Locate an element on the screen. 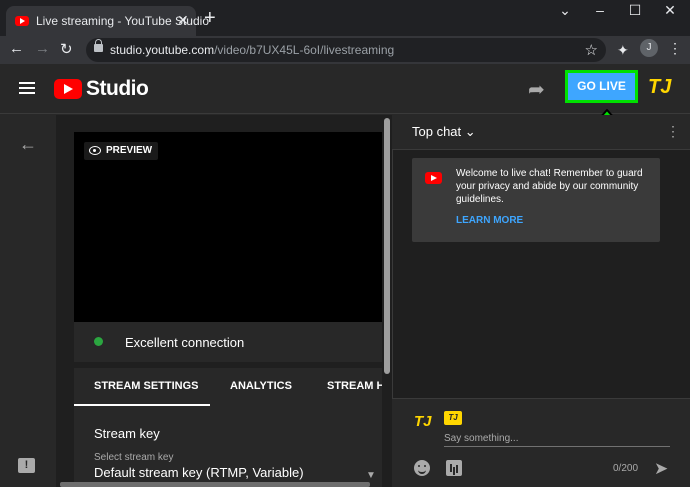  youtube-favicon-icon is located at coordinates (22, 21).